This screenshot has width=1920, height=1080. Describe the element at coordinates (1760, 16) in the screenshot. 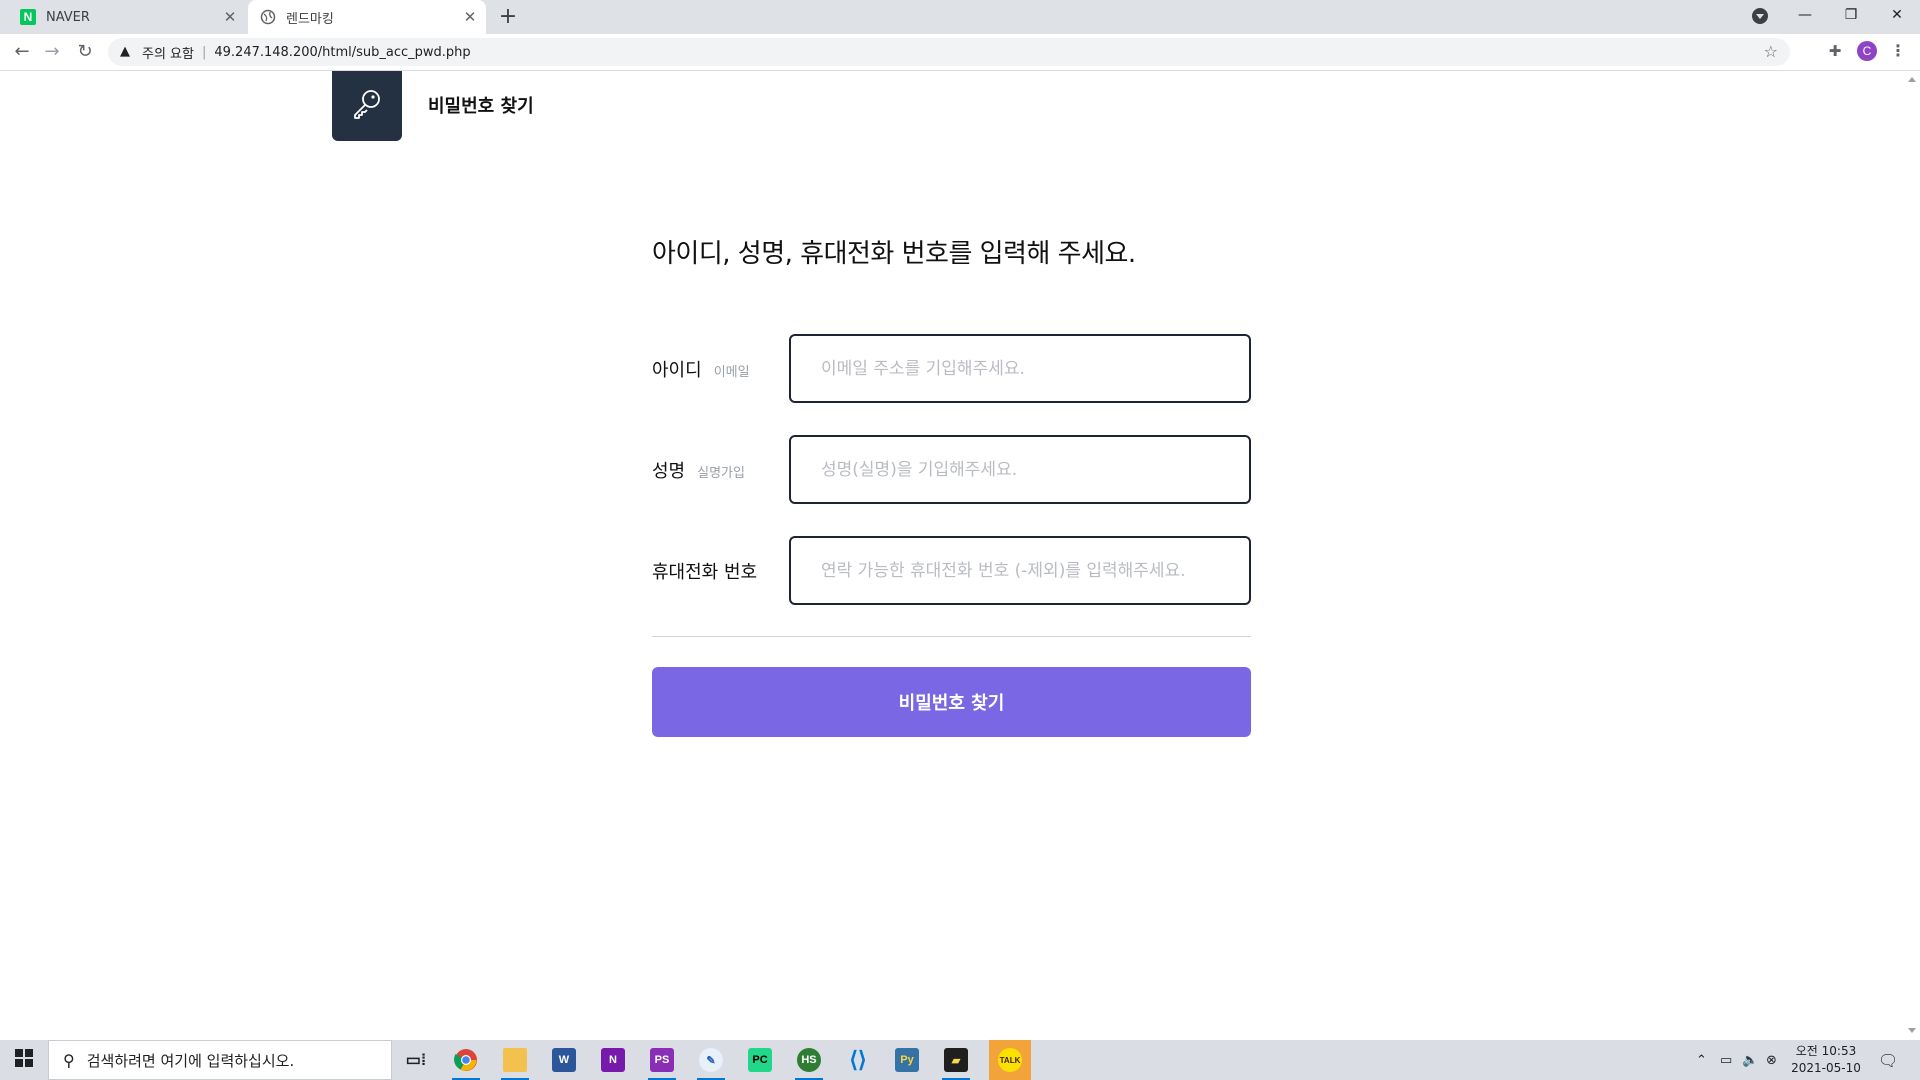

I see `tab-search-icon` at that location.